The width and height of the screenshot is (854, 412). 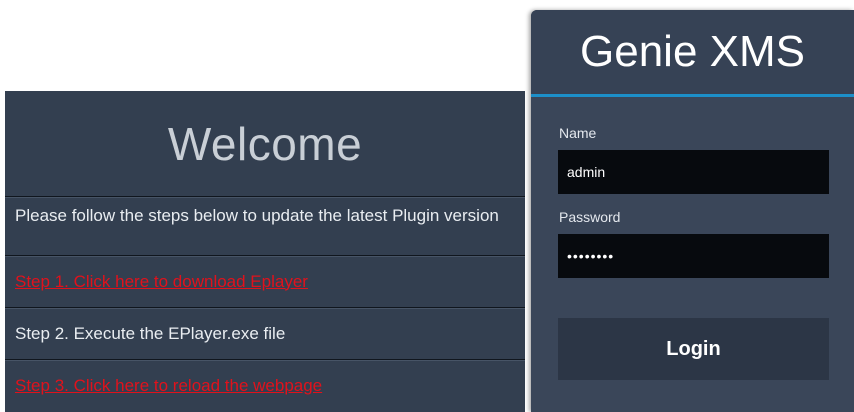 I want to click on reload-webpage-link: Step 3. Click here to reload the webpage, so click(x=168, y=386).